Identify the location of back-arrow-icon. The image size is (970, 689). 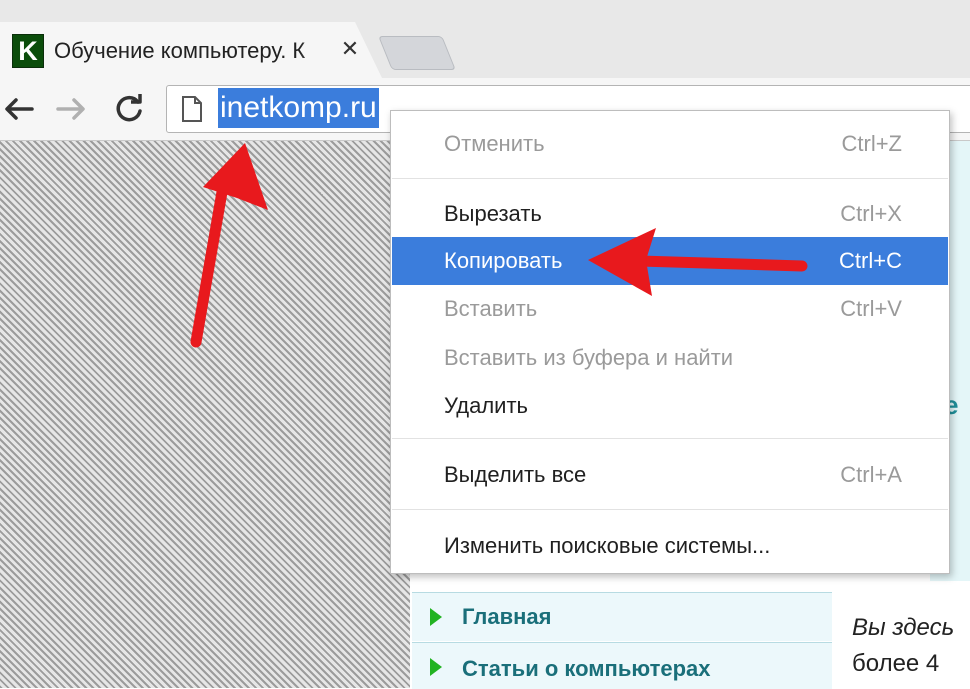
(19, 109).